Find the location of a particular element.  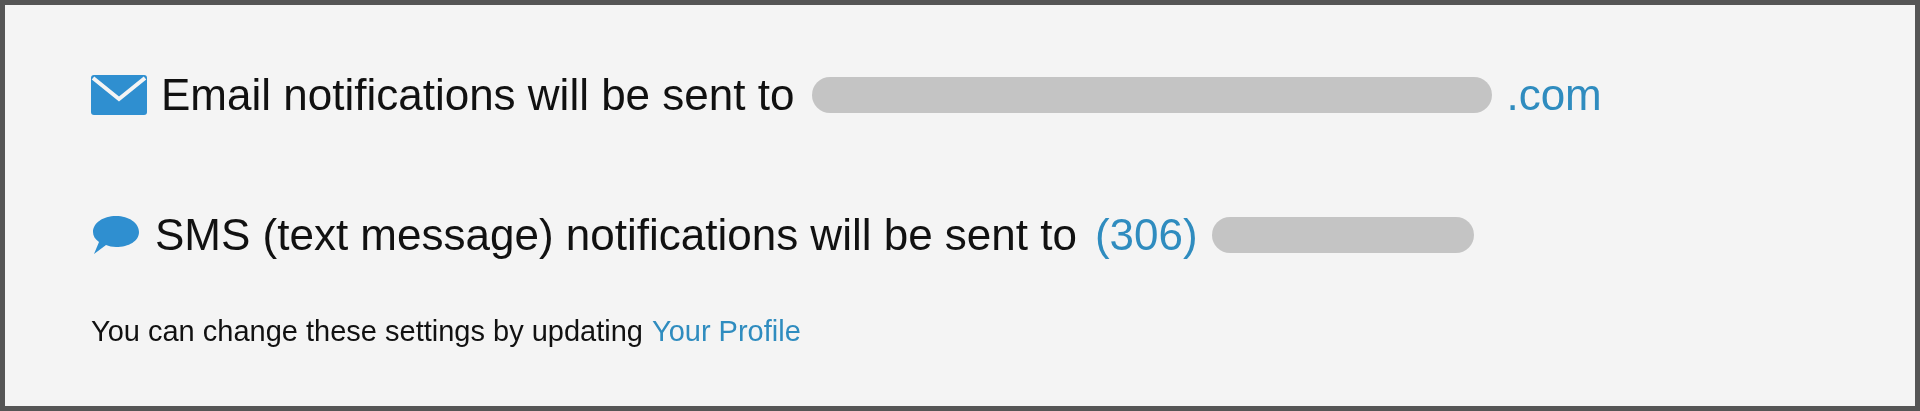

contact-link: (306) is located at coordinates (1146, 235).